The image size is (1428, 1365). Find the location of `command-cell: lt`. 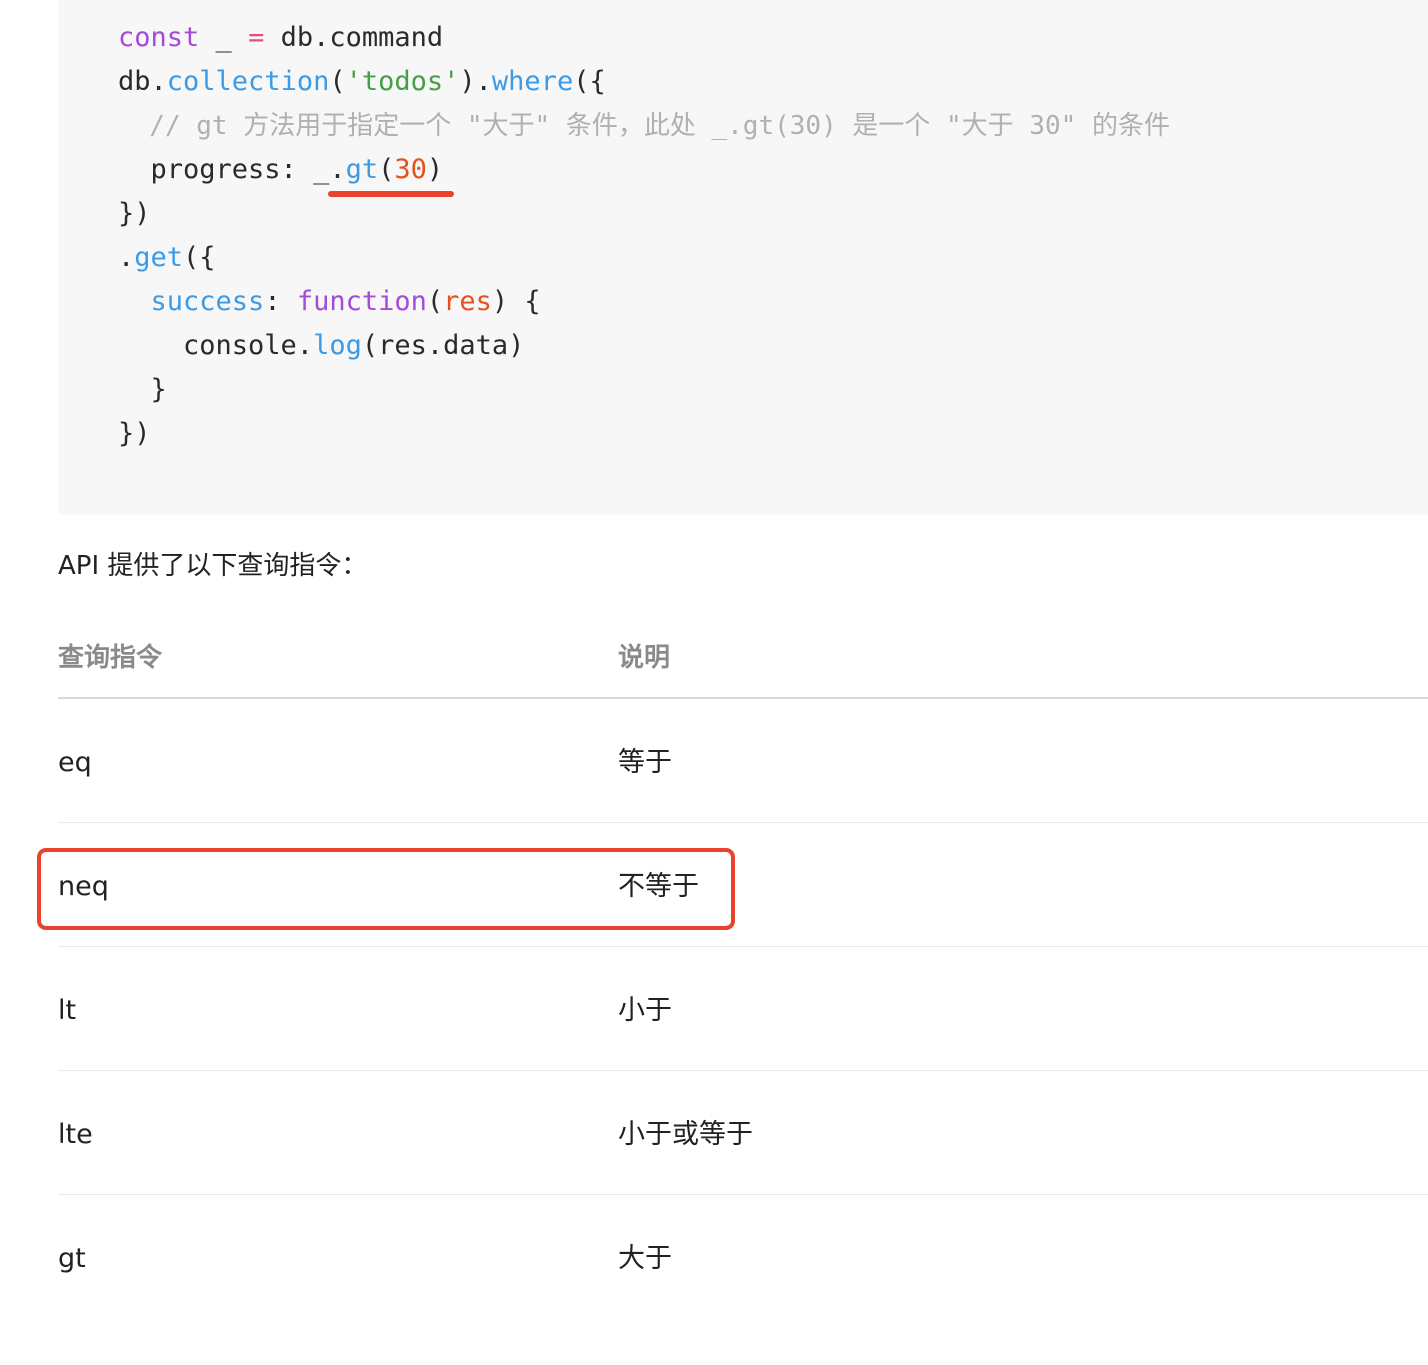

command-cell: lt is located at coordinates (67, 1010).